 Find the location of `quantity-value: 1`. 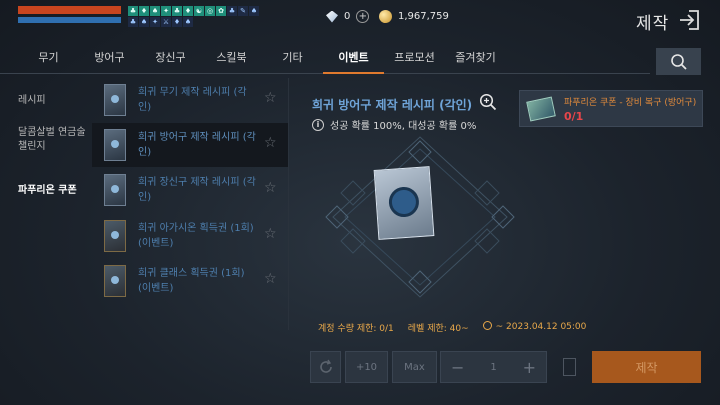

quantity-value: 1 is located at coordinates (493, 367).